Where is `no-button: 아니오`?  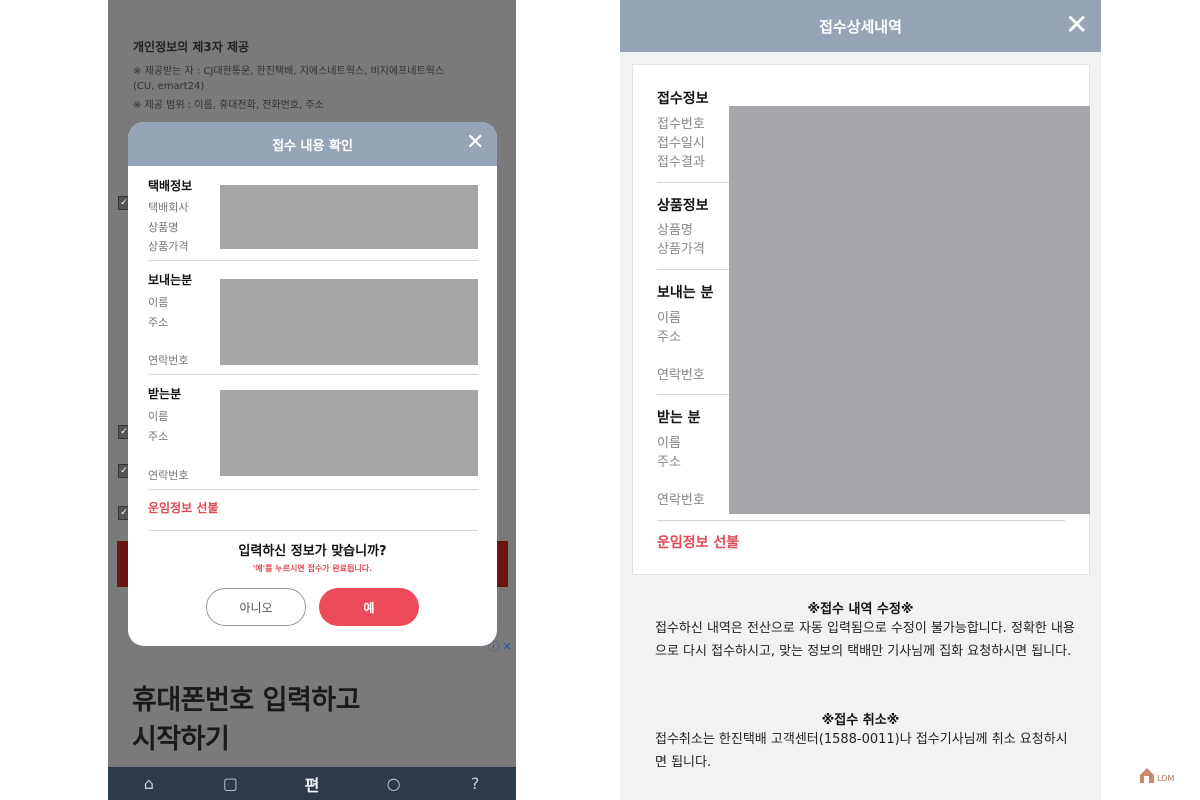 no-button: 아니오 is located at coordinates (256, 607).